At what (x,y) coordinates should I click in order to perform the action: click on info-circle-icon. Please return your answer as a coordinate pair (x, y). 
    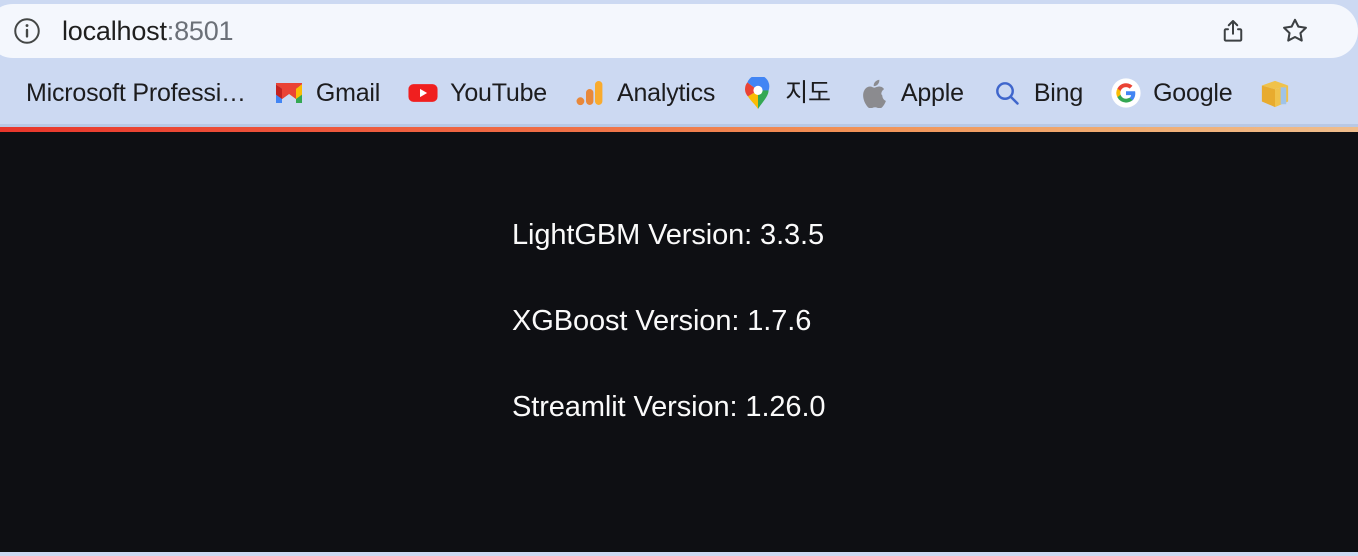
    Looking at the image, I should click on (27, 31).